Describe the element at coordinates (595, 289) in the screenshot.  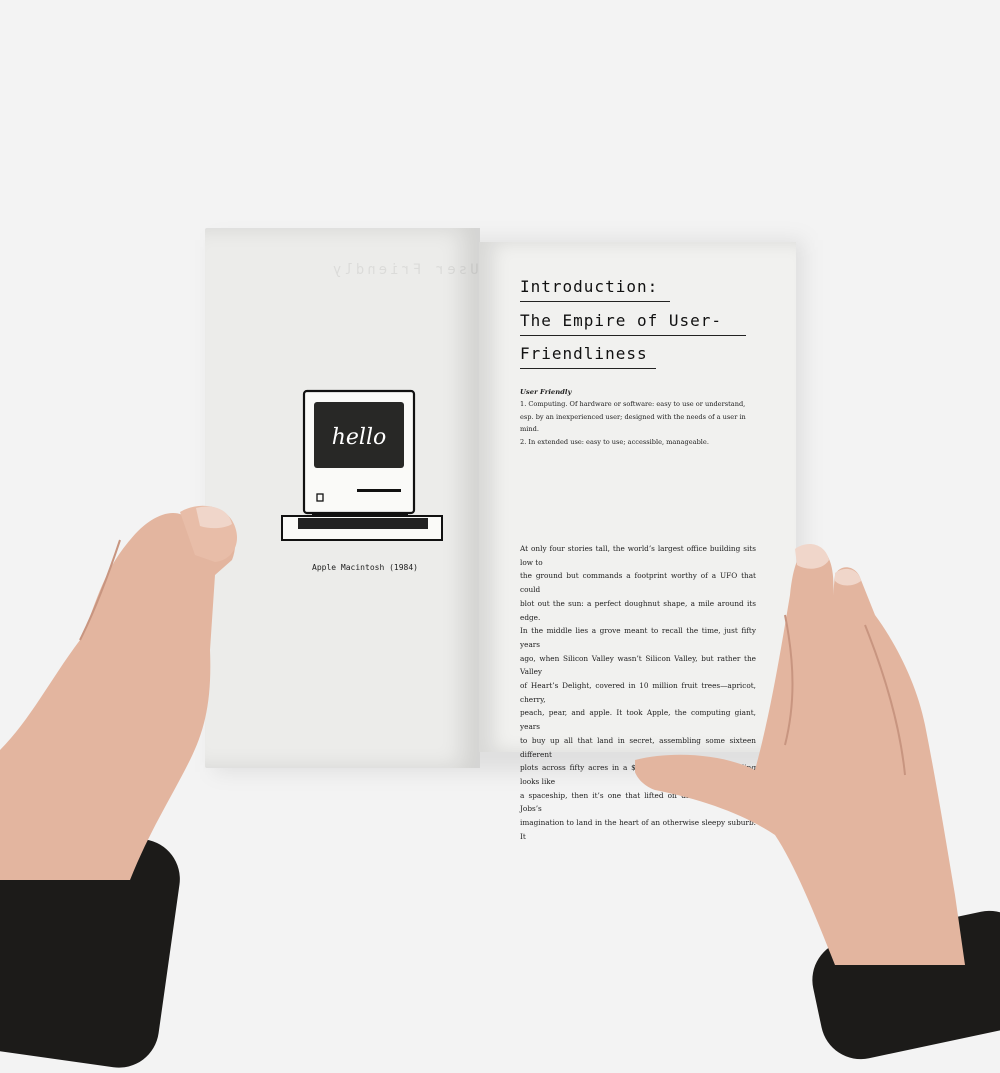
I see `chapter-title-line-1: Introduction:` at that location.